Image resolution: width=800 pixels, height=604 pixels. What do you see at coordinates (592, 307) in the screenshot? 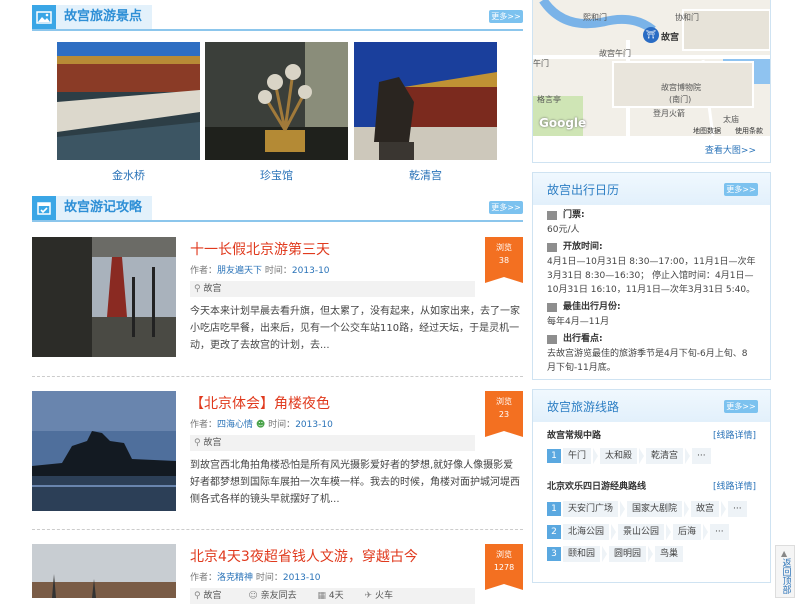
I see `item-label: 最佳出行月份:` at bounding box center [592, 307].